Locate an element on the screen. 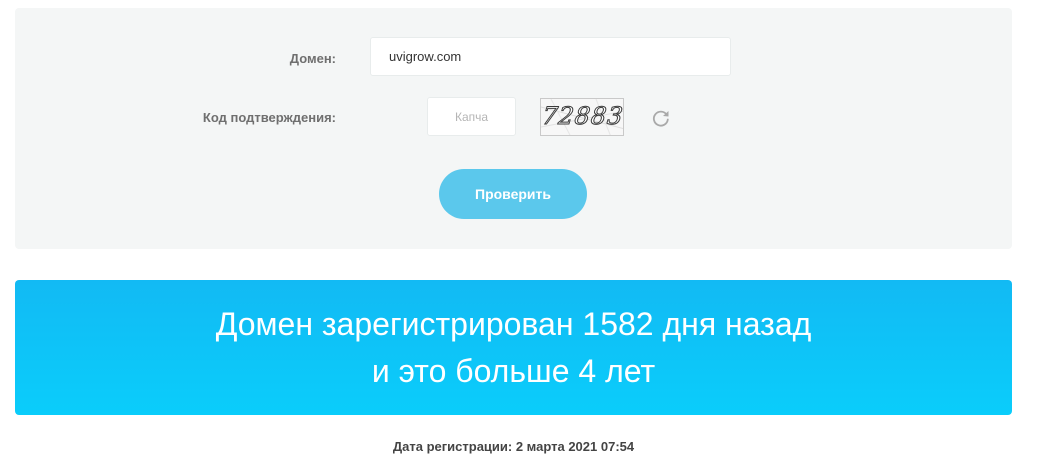  check-button: Проверить is located at coordinates (513, 194).